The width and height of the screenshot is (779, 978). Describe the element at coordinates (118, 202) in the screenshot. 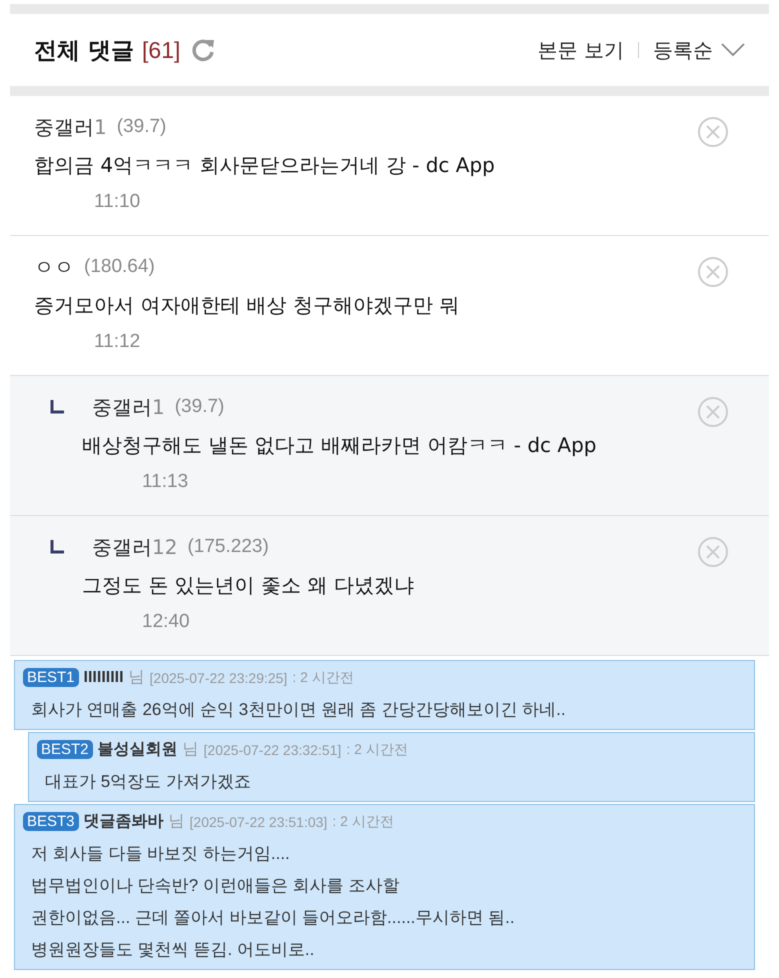

I see `comment-time: 11:10` at that location.